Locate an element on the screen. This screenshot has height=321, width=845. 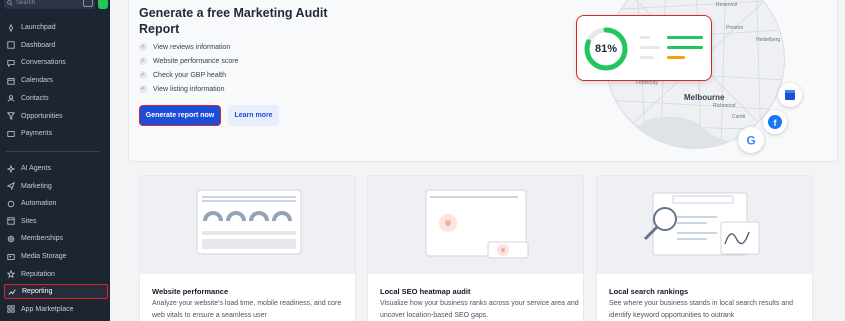
gbp-badge is located at coordinates (790, 95).